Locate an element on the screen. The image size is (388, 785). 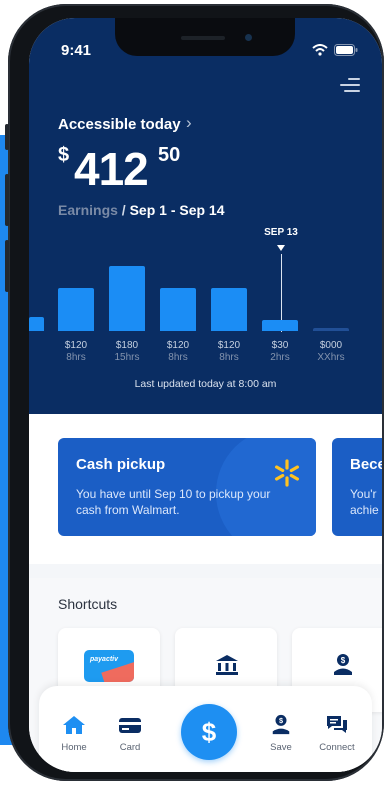
shortcuts-title: Shortcuts is located at coordinates (88, 604).